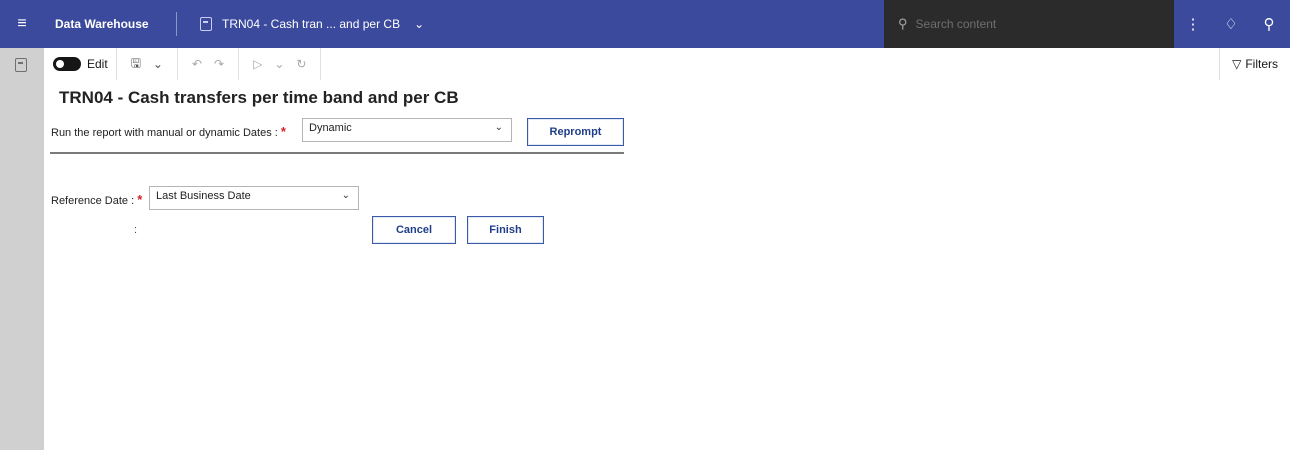  Describe the element at coordinates (102, 24) in the screenshot. I see `app-title: Data Warehouse` at that location.